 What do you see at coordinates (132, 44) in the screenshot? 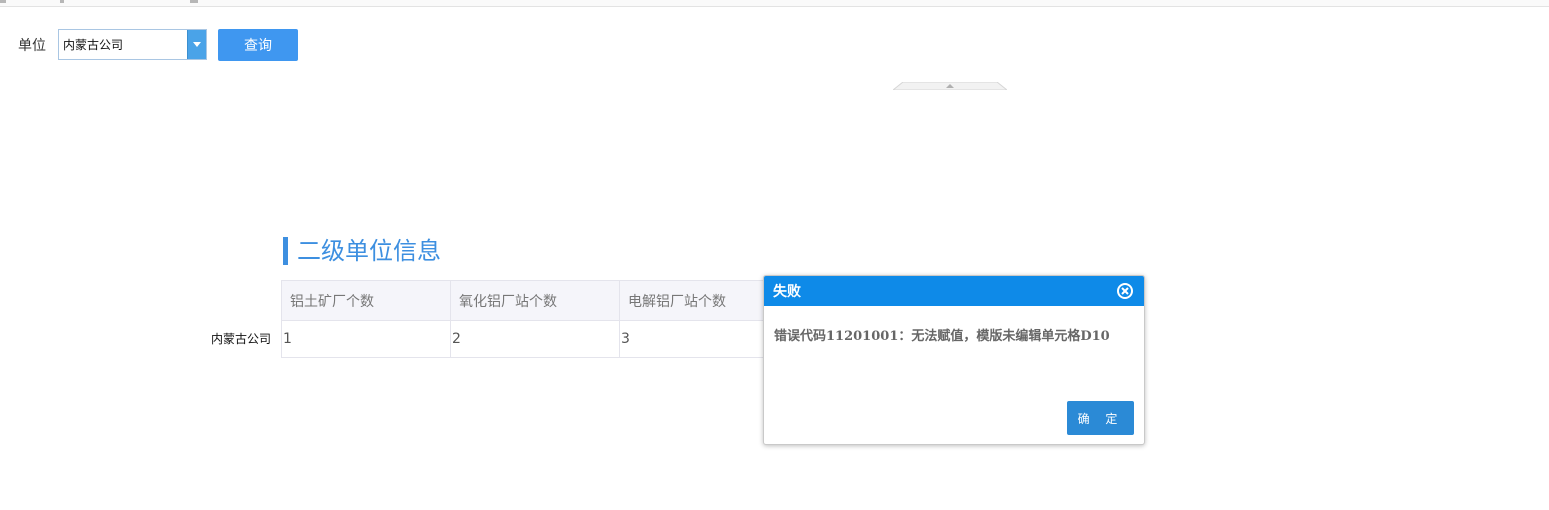
I see `unit-select: 内蒙古公司` at bounding box center [132, 44].